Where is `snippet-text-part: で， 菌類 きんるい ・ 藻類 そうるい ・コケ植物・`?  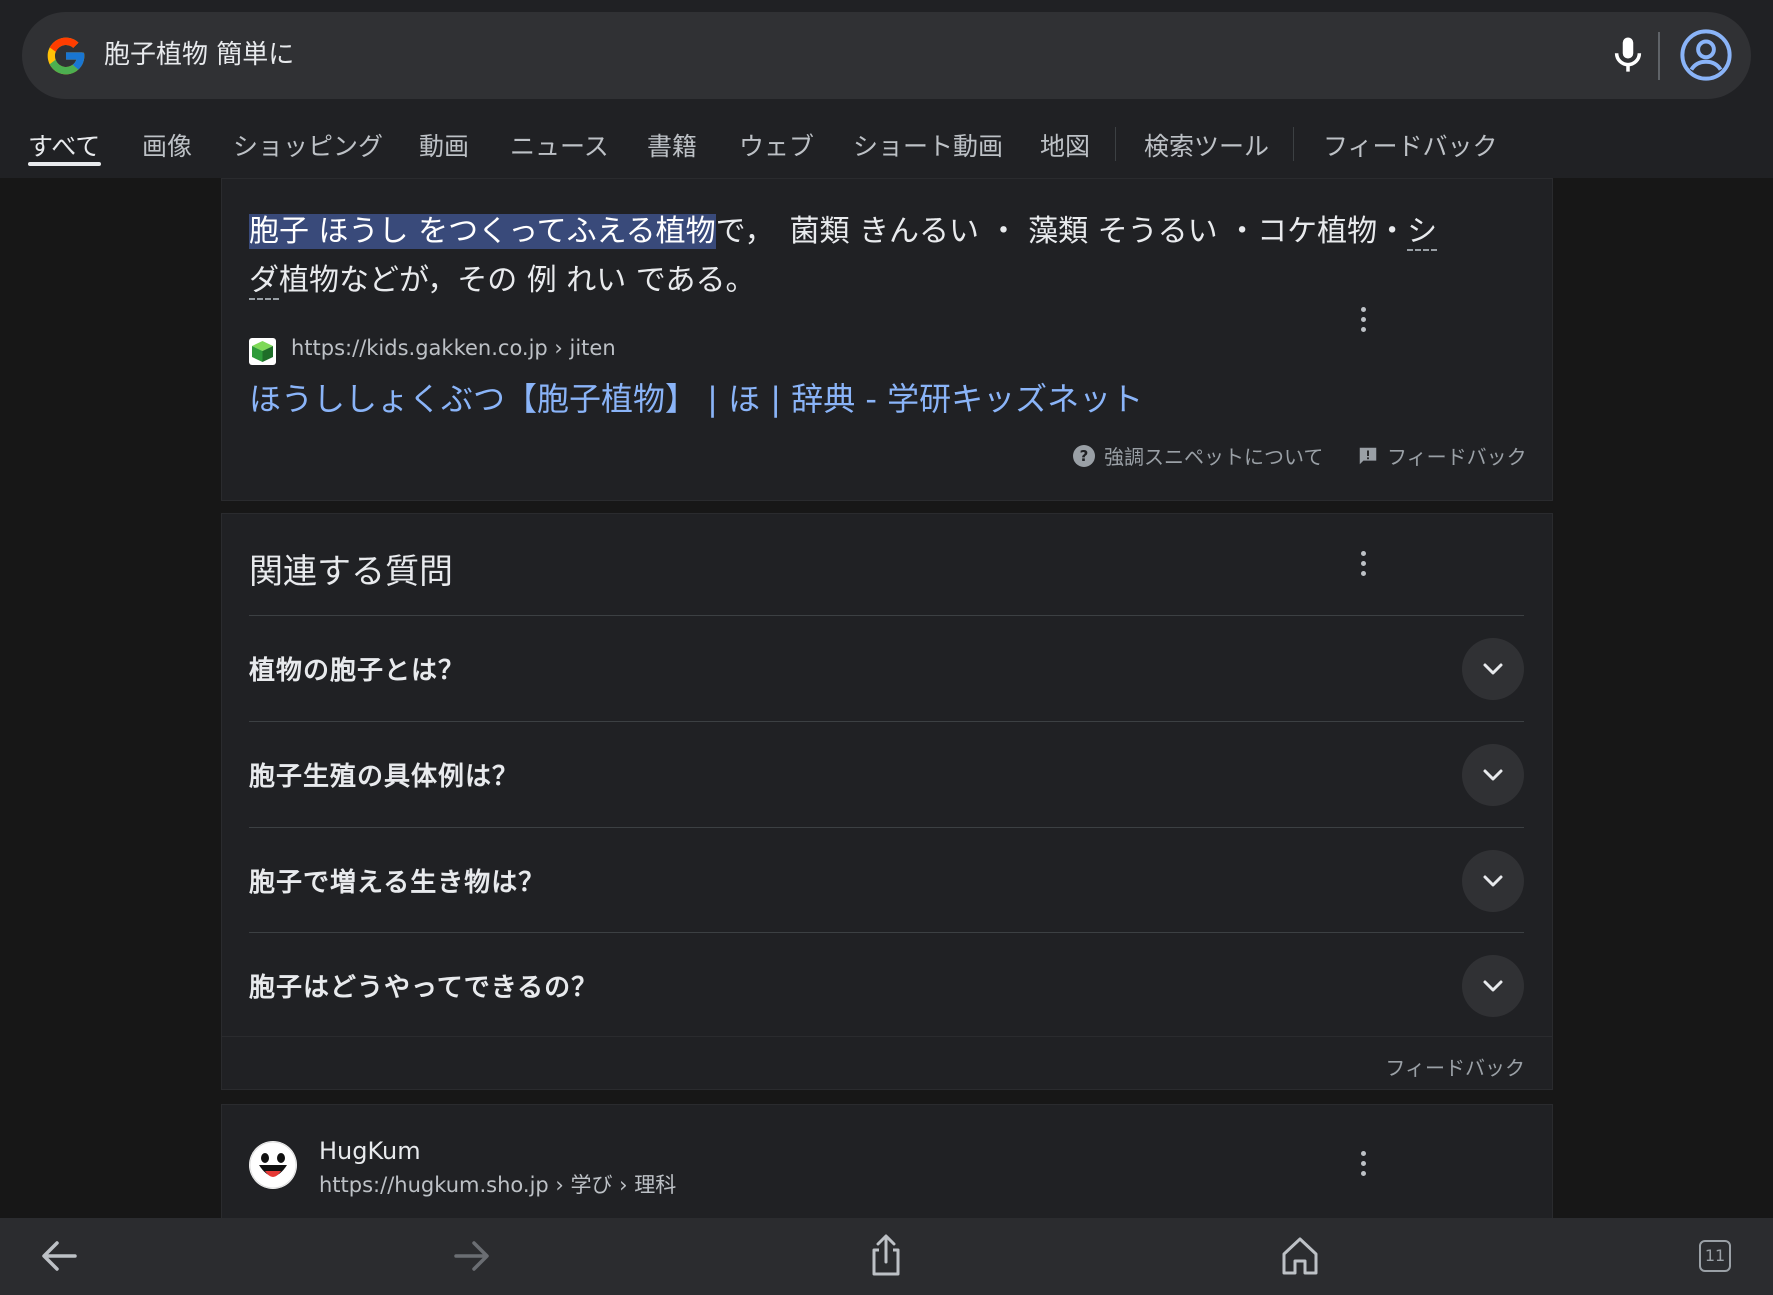
snippet-text-part: で， 菌類 きんるい ・ 藻類 そうるい ・コケ植物・ is located at coordinates (1061, 231).